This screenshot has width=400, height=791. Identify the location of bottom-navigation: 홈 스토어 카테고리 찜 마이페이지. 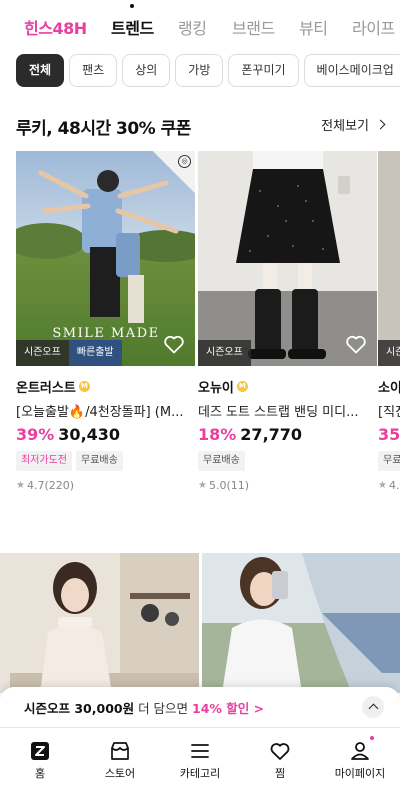
(200, 759).